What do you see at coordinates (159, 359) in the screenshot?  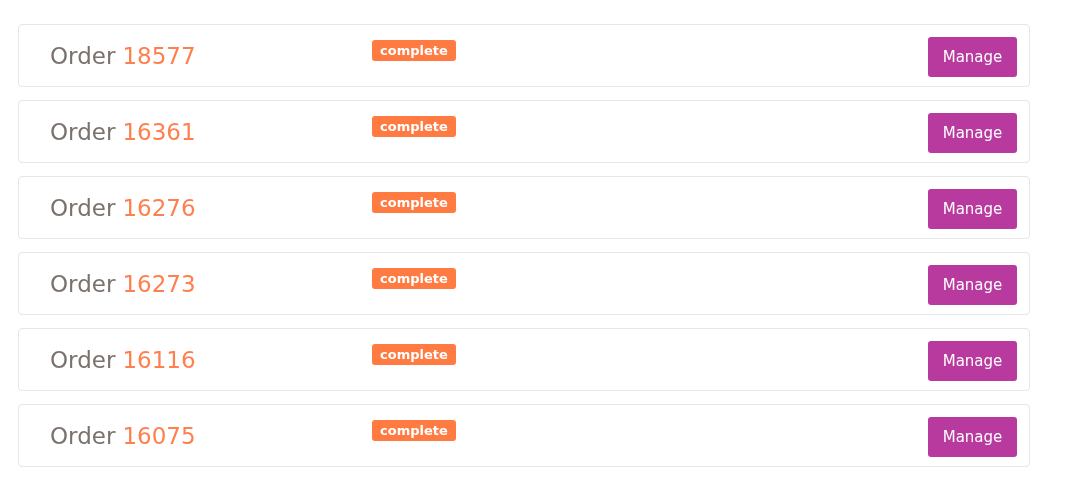 I see `order-number: 16116` at bounding box center [159, 359].